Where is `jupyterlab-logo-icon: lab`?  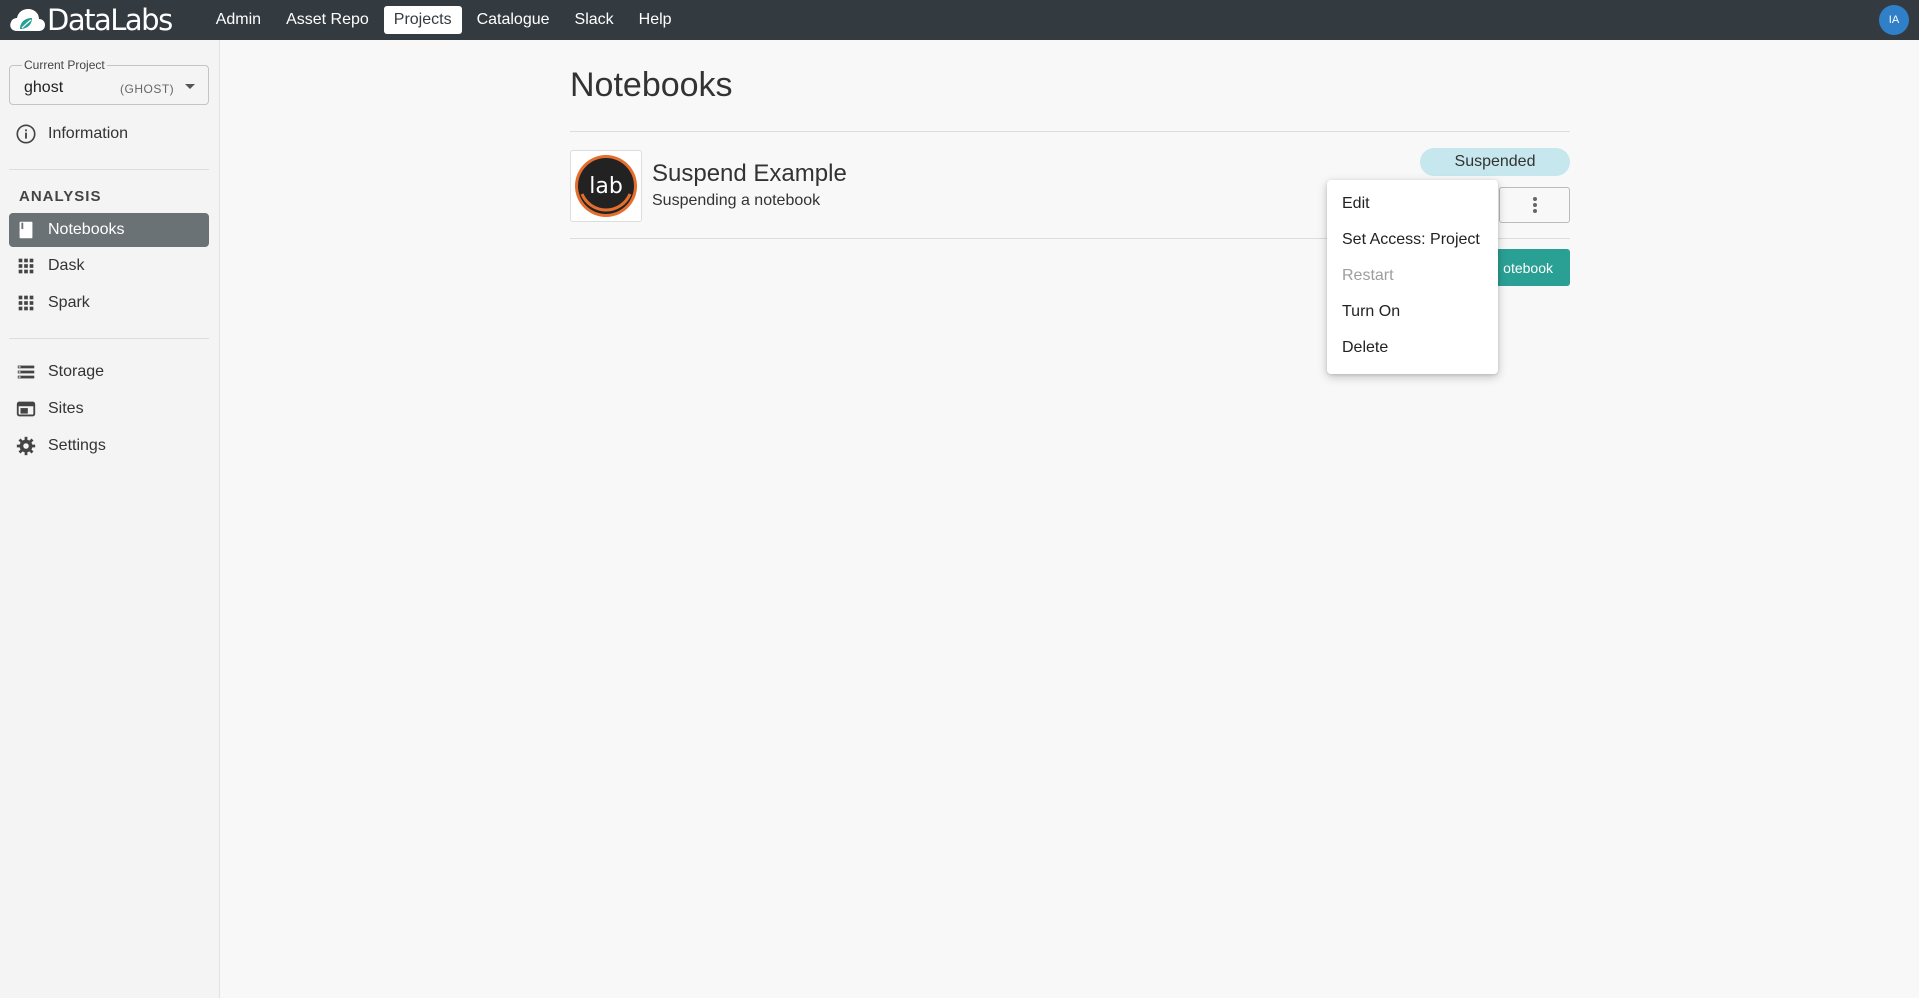 jupyterlab-logo-icon: lab is located at coordinates (606, 186).